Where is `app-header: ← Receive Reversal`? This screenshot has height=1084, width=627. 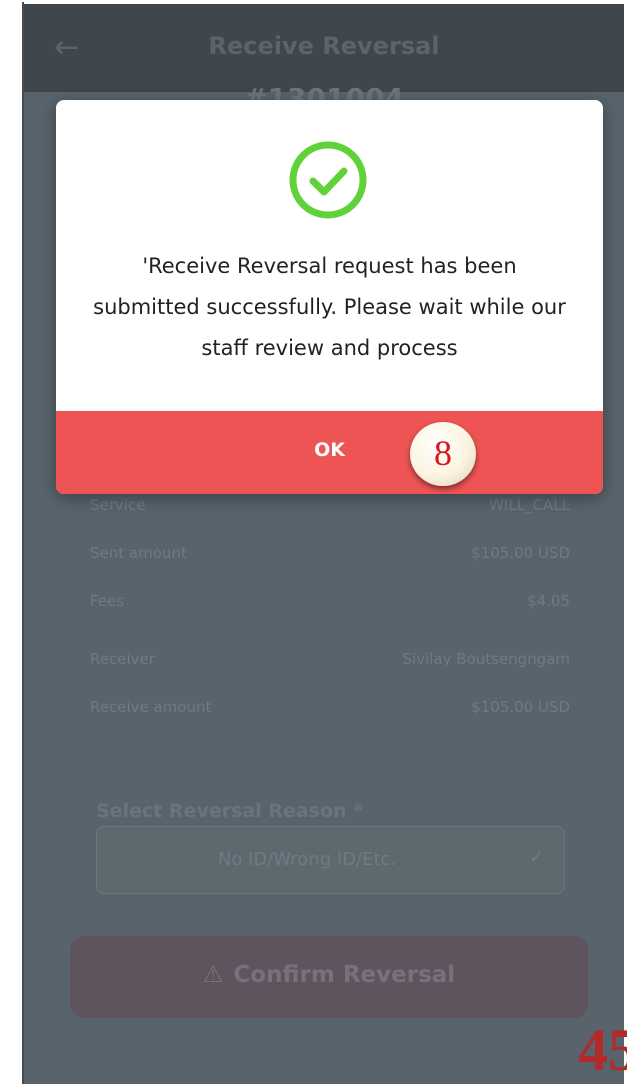
app-header: ← Receive Reversal is located at coordinates (324, 48).